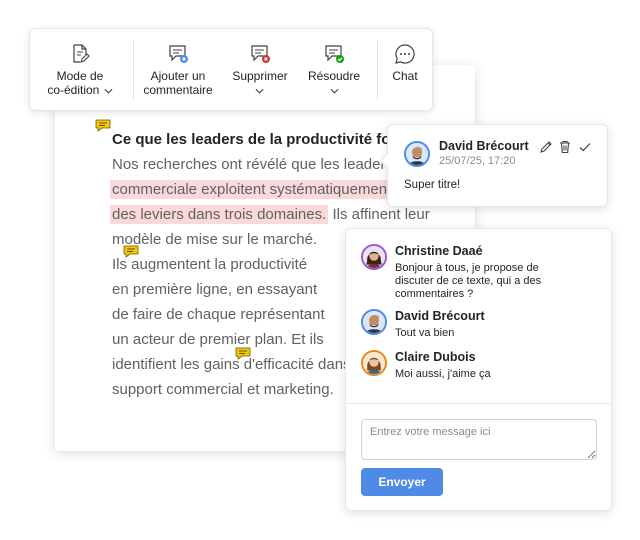 Image resolution: width=640 pixels, height=540 pixels. Describe the element at coordinates (565, 147) in the screenshot. I see `trash-icon` at that location.